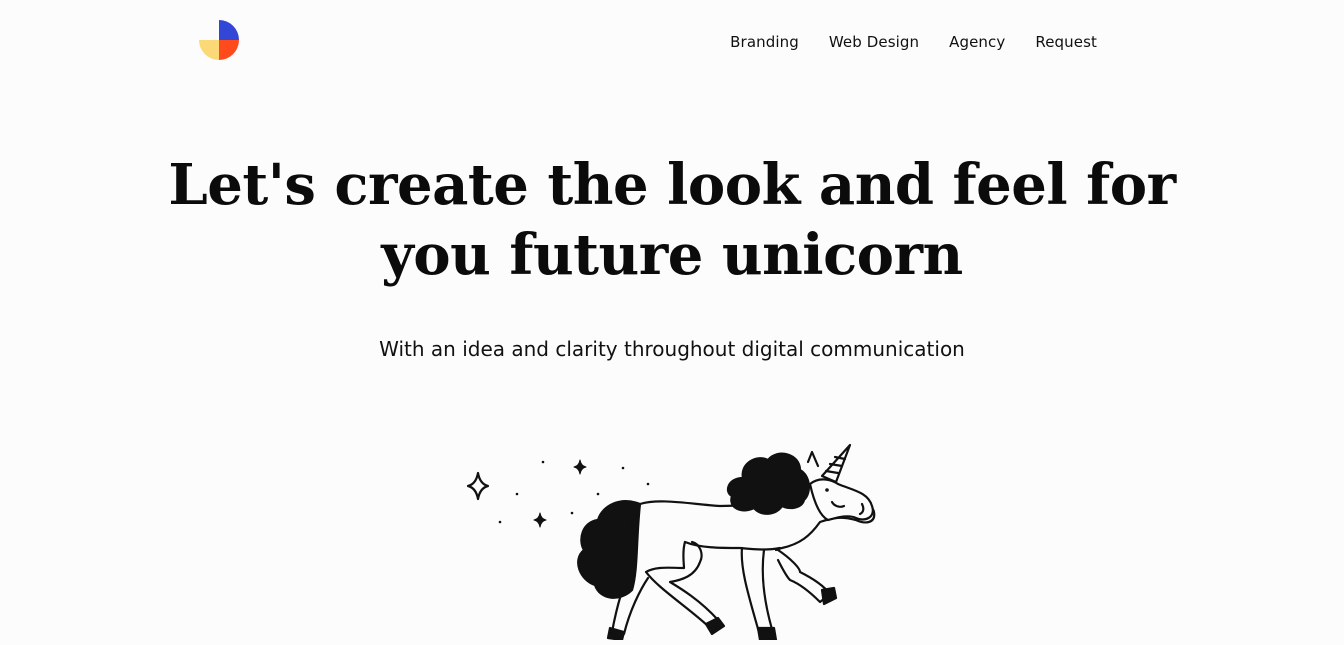 The height and width of the screenshot is (645, 1344). Describe the element at coordinates (764, 42) in the screenshot. I see `nav-link-branding: Branding` at that location.